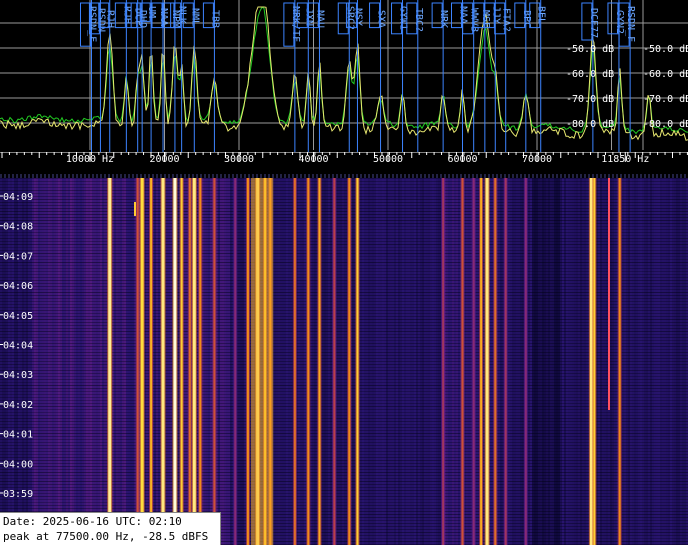 The width and height of the screenshot is (688, 545). Describe the element at coordinates (239, 159) in the screenshot. I see `freq-label: 30000` at that location.